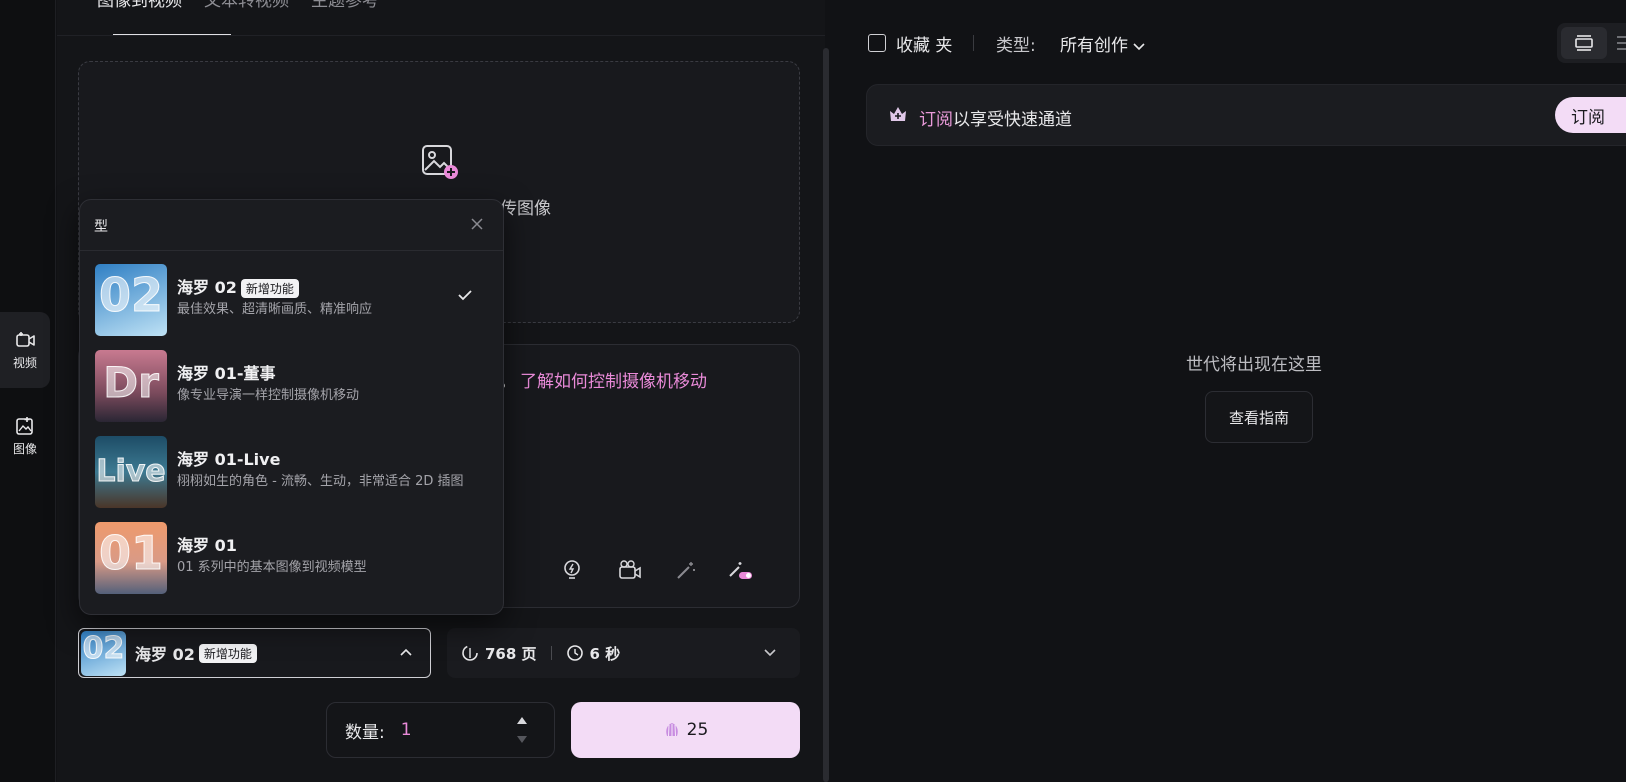 The image size is (1626, 782). What do you see at coordinates (365, 732) in the screenshot?
I see `quantity-label: 数量:` at bounding box center [365, 732].